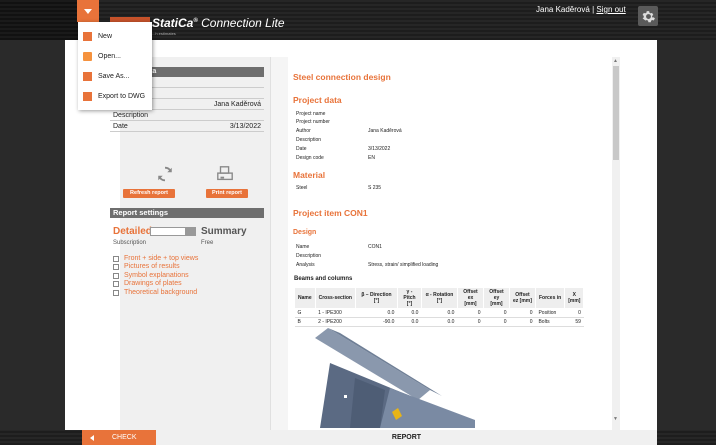 This screenshot has height=445, width=716. What do you see at coordinates (32, 235) in the screenshot?
I see `left-margin` at bounding box center [32, 235].